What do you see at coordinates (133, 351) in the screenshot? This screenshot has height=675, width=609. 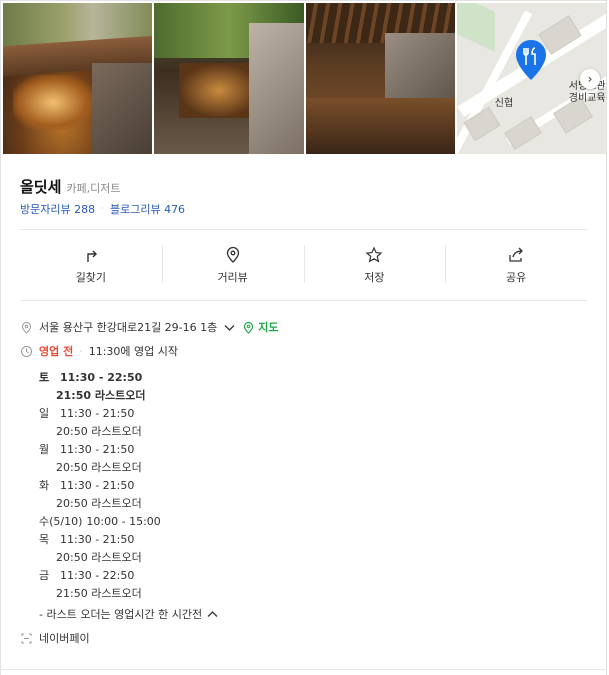 I see `status-detail: 11:30에 영업 시작` at bounding box center [133, 351].